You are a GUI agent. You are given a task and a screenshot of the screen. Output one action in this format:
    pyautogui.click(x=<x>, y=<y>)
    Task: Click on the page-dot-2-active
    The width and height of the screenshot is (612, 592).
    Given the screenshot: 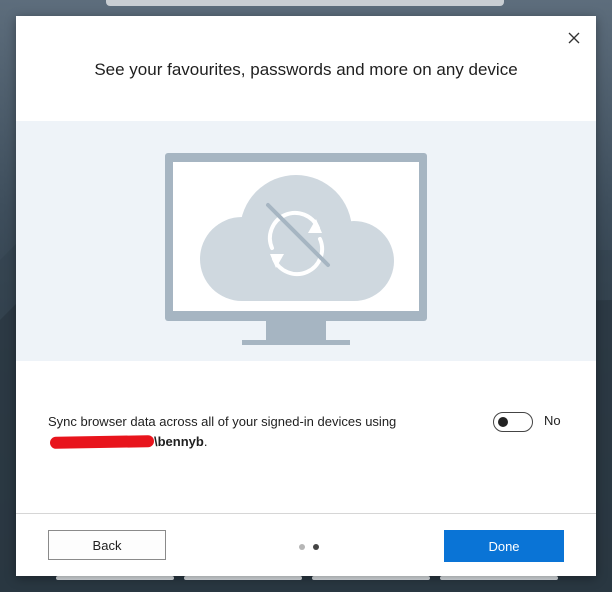 What is the action you would take?
    pyautogui.click(x=316, y=547)
    